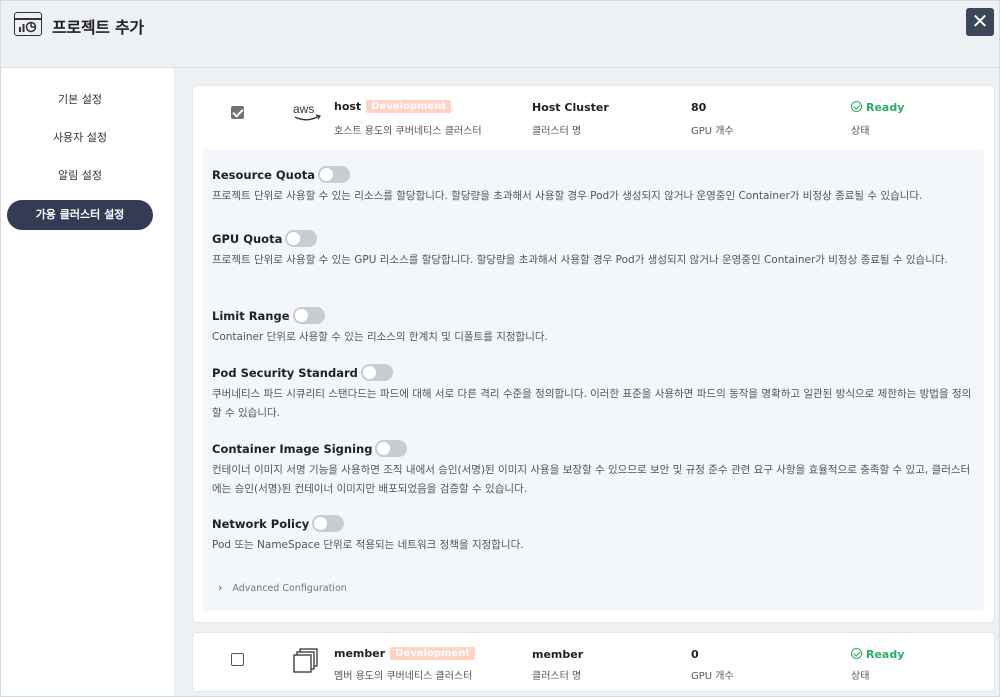  What do you see at coordinates (391, 448) in the screenshot?
I see `container-image-signing-toggle` at bounding box center [391, 448].